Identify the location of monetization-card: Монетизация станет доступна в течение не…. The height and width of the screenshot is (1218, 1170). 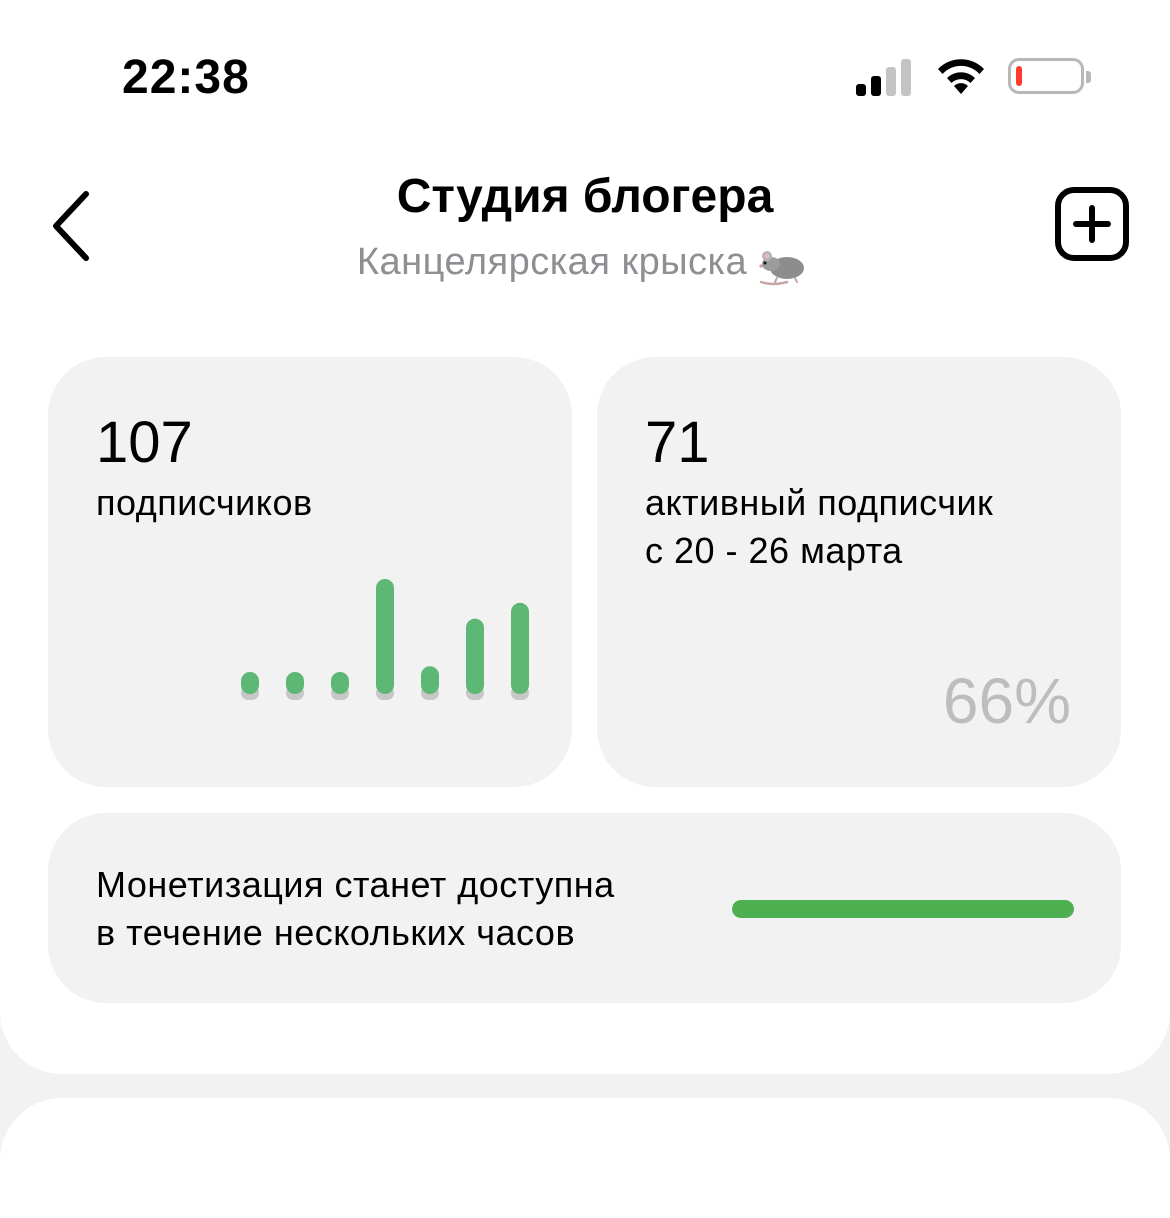
(584, 908).